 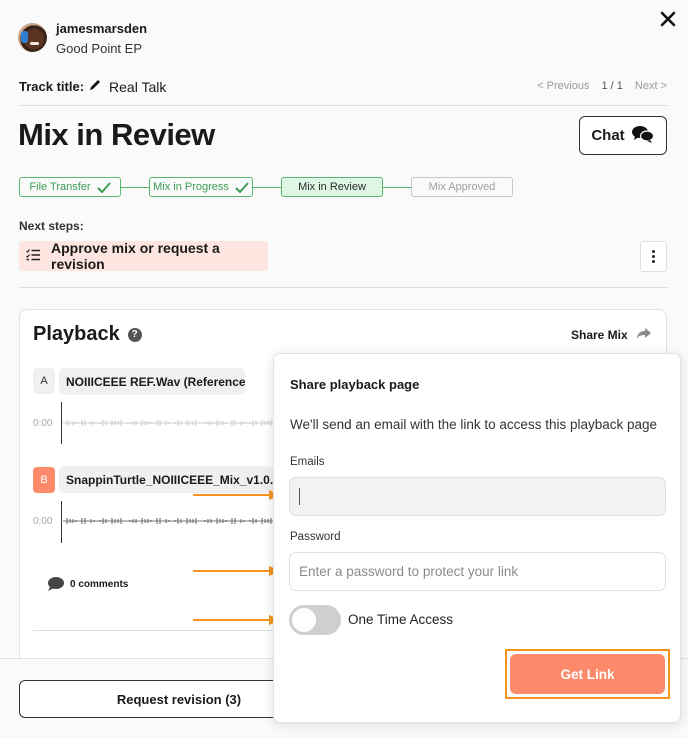 I want to click on password-input, so click(x=477, y=571).